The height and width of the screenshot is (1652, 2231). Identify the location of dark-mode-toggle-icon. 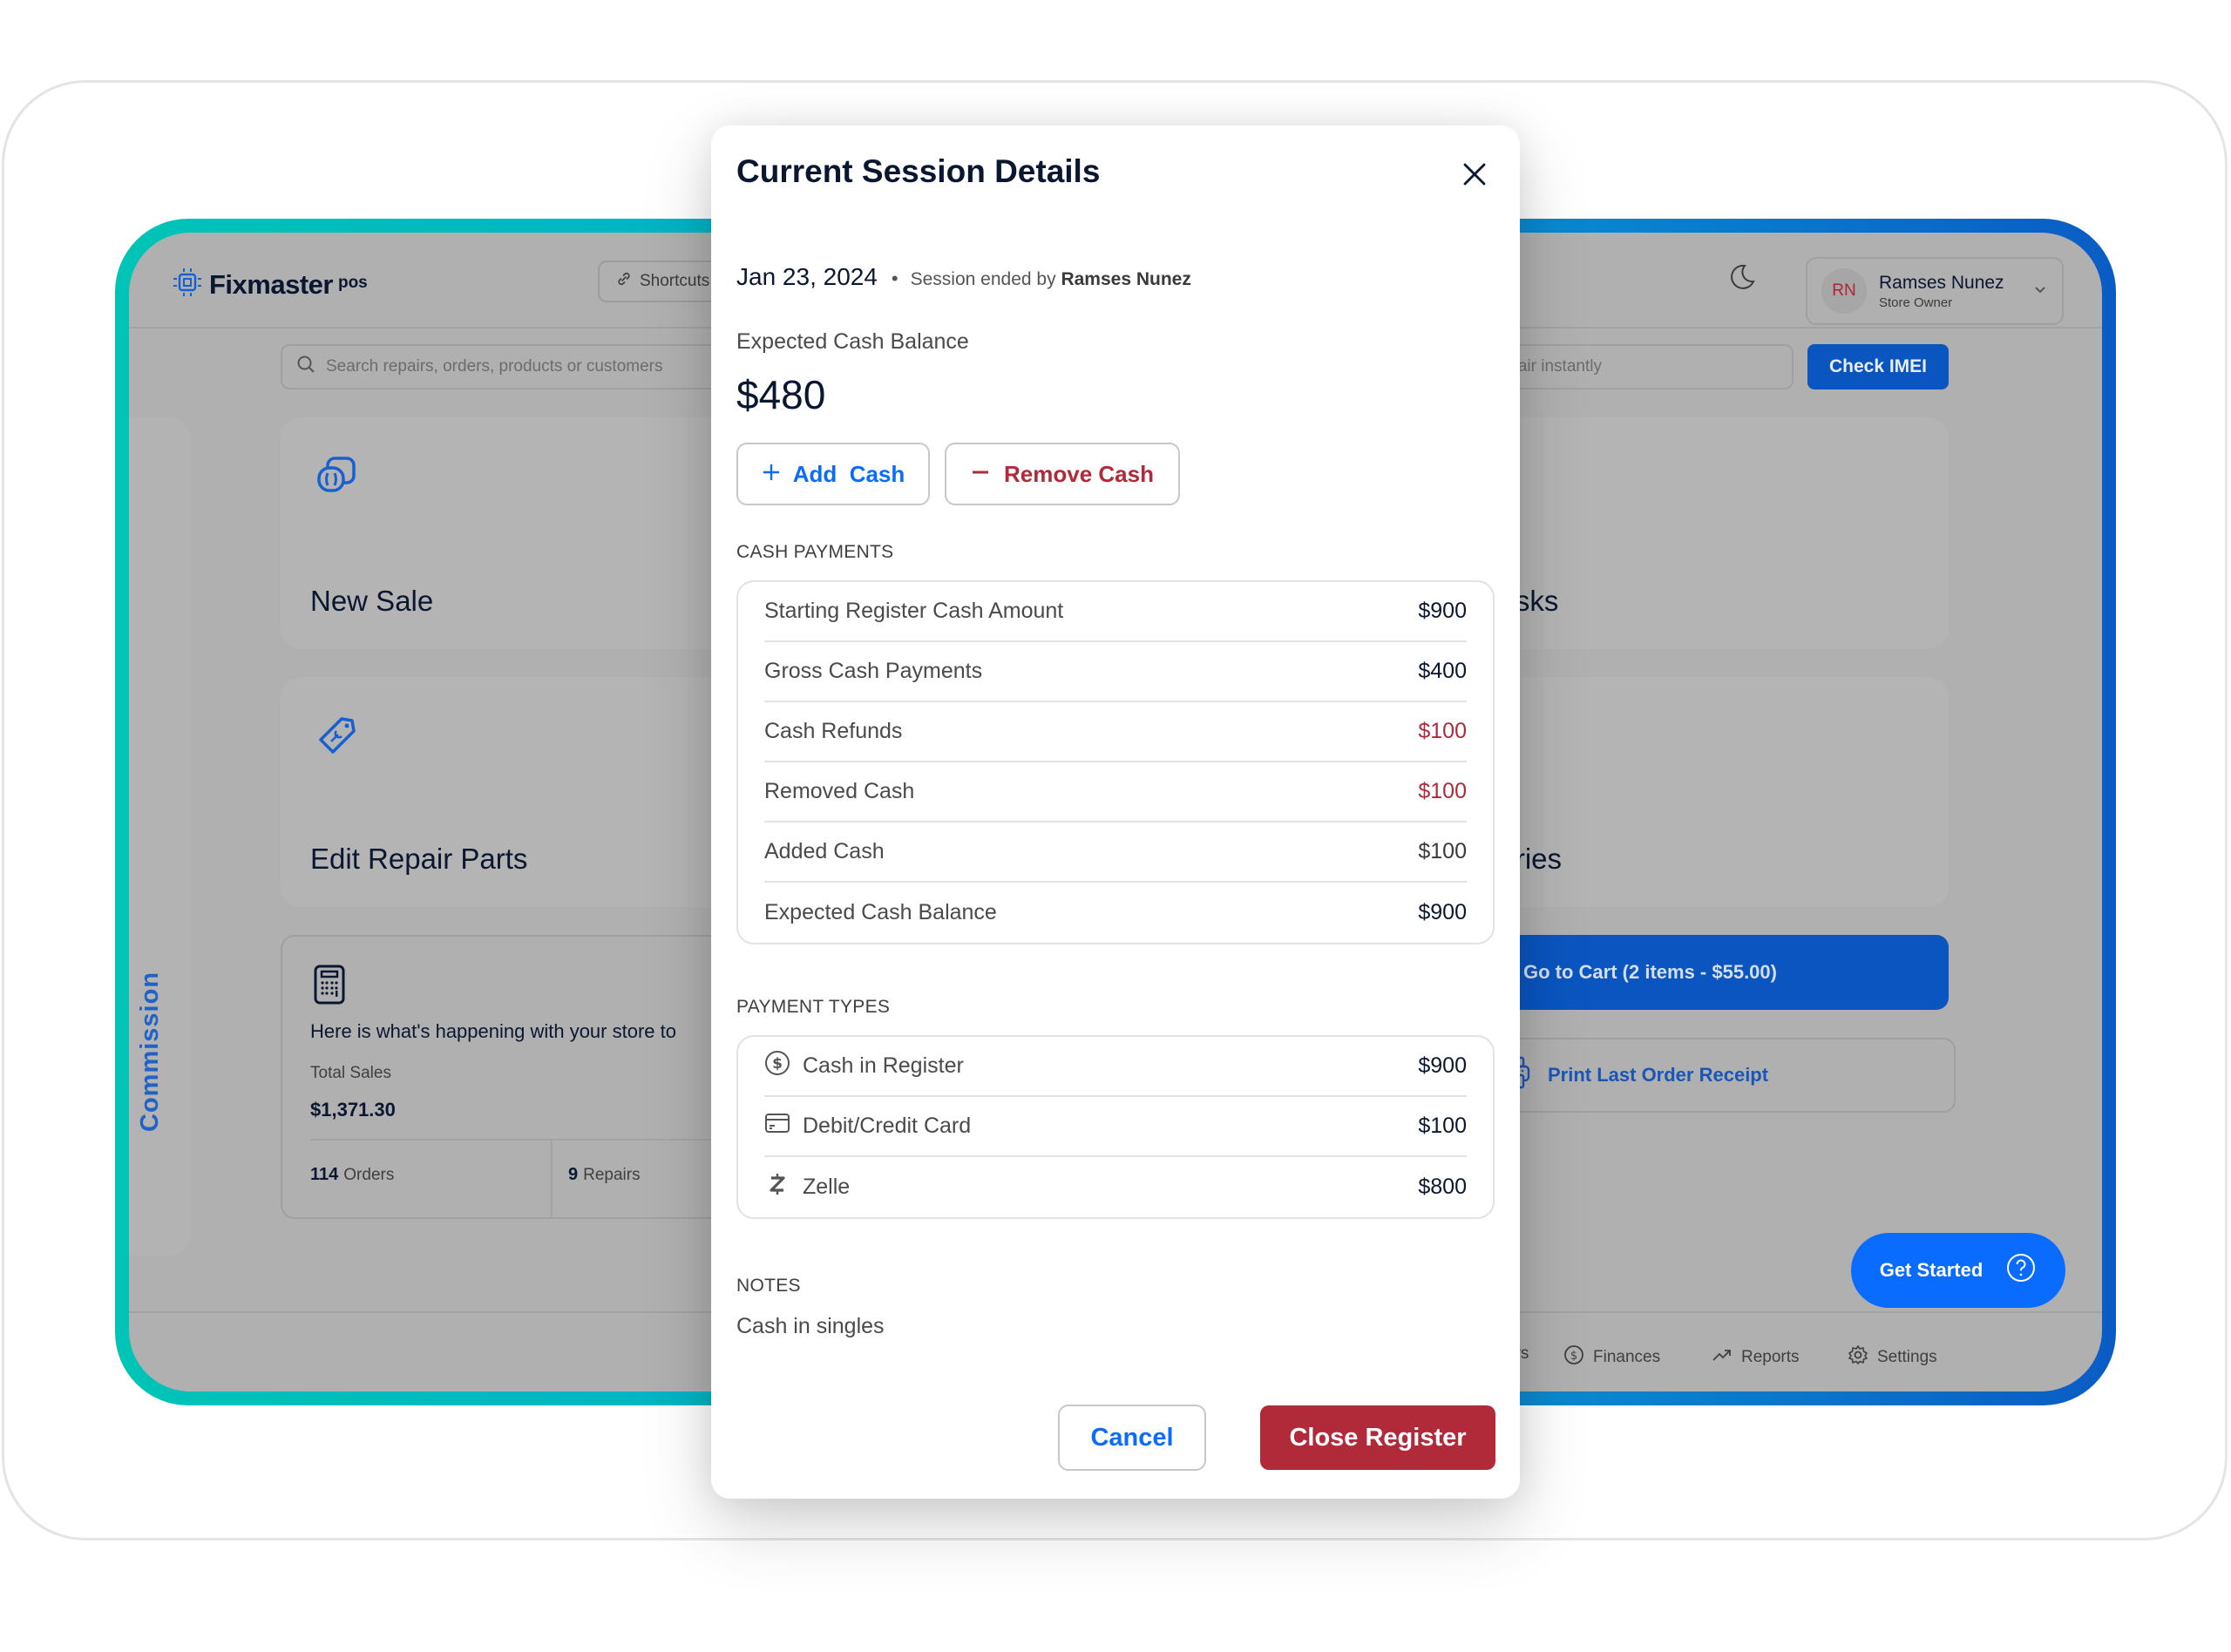
(1742, 279).